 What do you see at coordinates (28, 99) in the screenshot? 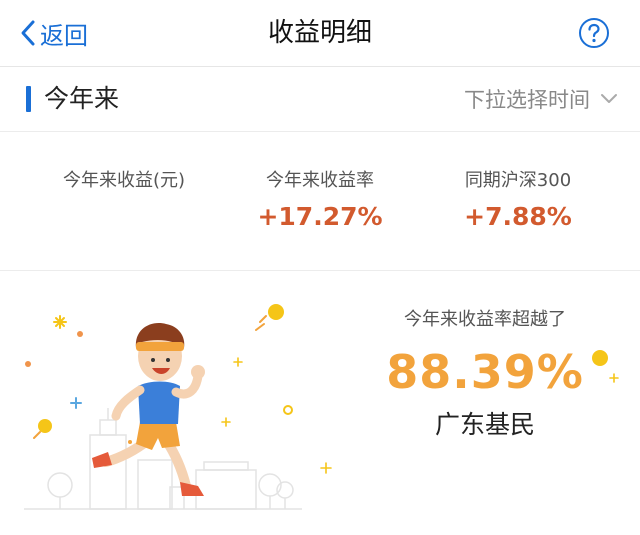
I see `section-marker` at bounding box center [28, 99].